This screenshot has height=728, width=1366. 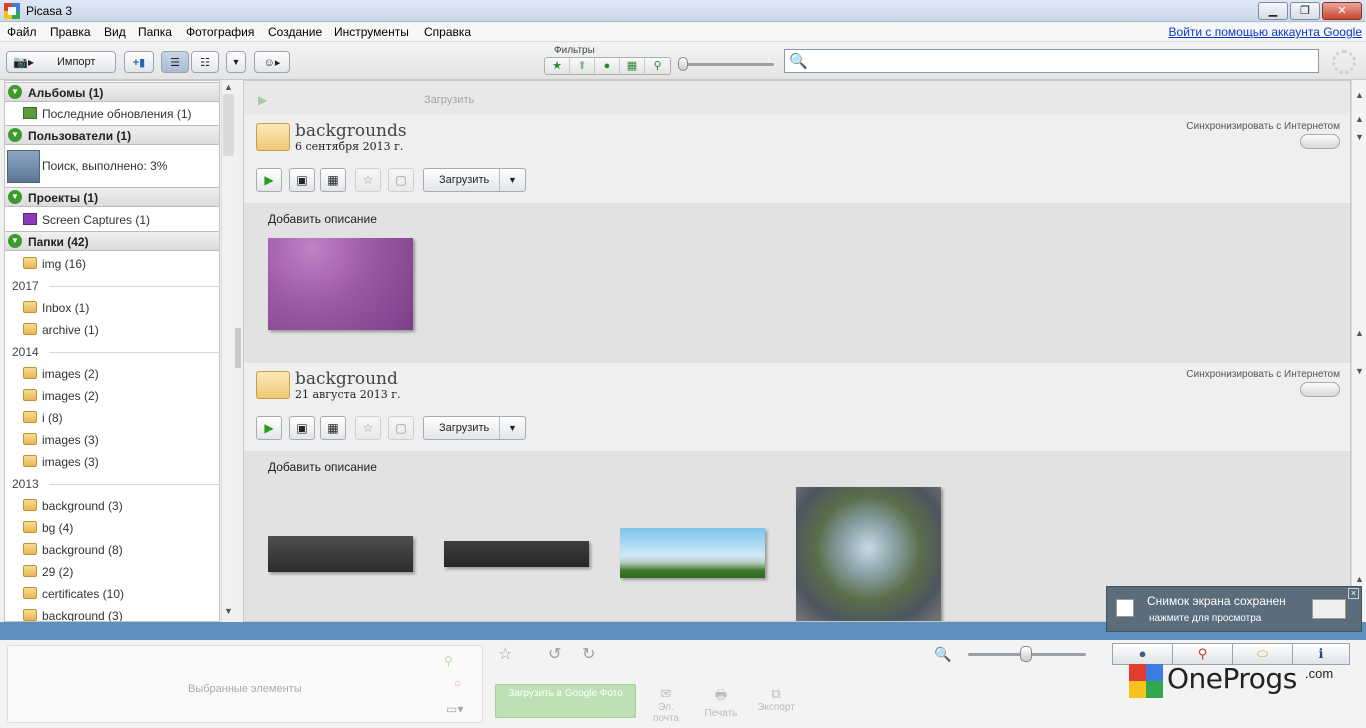 I want to click on filter-slider-knob, so click(x=683, y=64).